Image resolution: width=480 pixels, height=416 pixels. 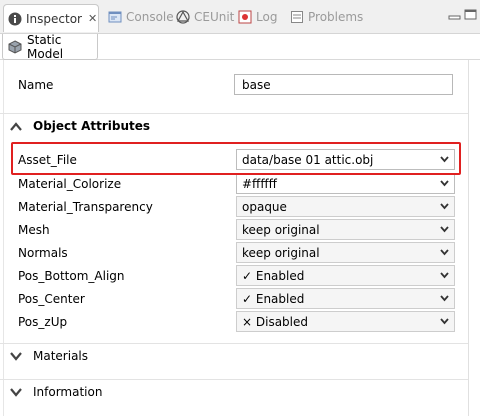 What do you see at coordinates (259, 183) in the screenshot?
I see `select-value: #ffffff` at bounding box center [259, 183].